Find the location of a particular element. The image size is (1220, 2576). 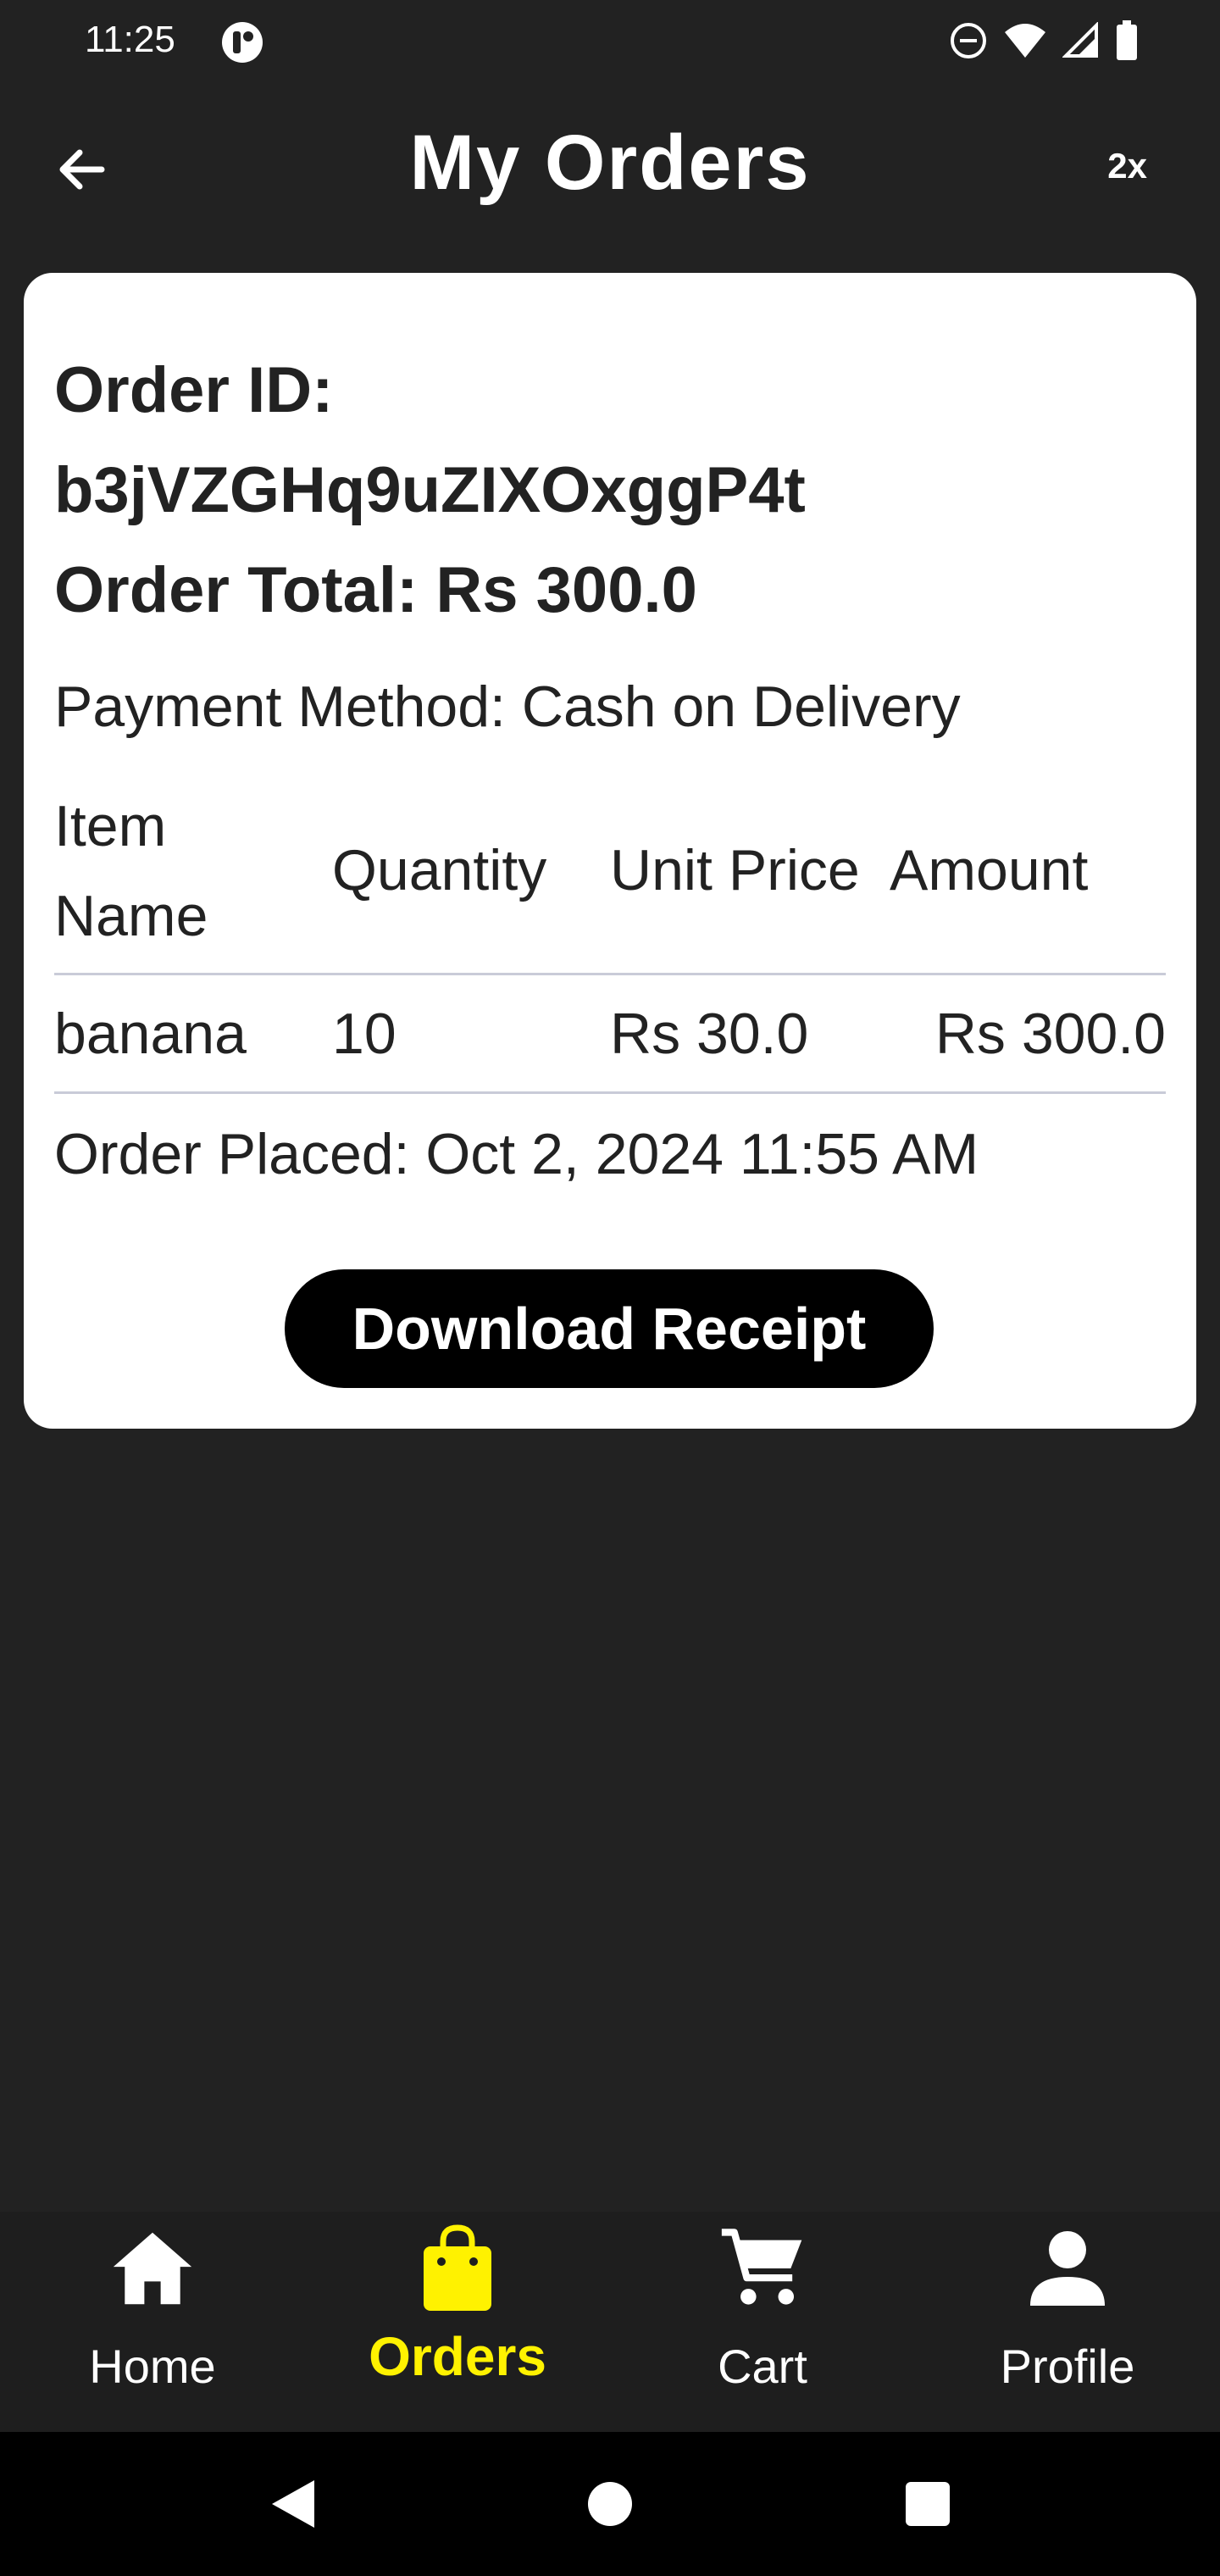

home-icon is located at coordinates (152, 2268).